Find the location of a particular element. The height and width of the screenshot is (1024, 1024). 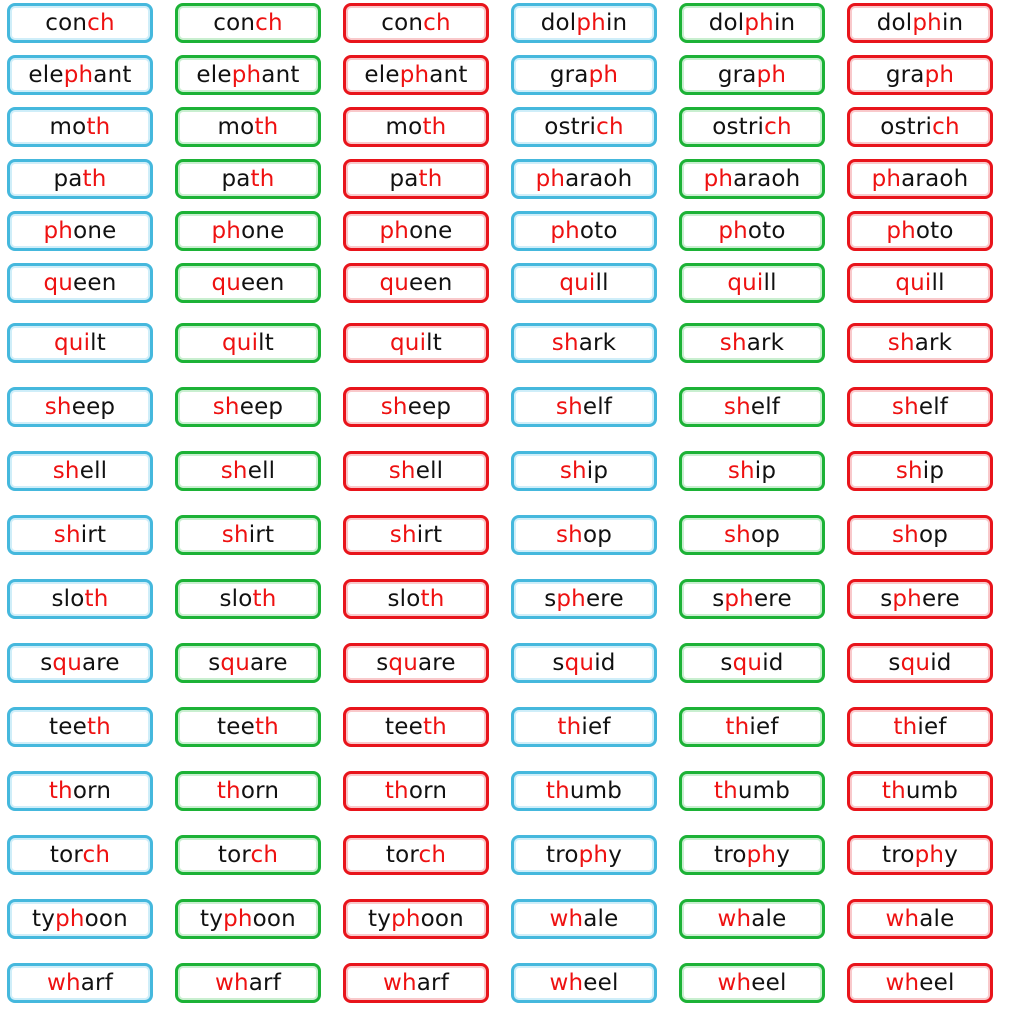

word-suffix: een is located at coordinates (263, 283).